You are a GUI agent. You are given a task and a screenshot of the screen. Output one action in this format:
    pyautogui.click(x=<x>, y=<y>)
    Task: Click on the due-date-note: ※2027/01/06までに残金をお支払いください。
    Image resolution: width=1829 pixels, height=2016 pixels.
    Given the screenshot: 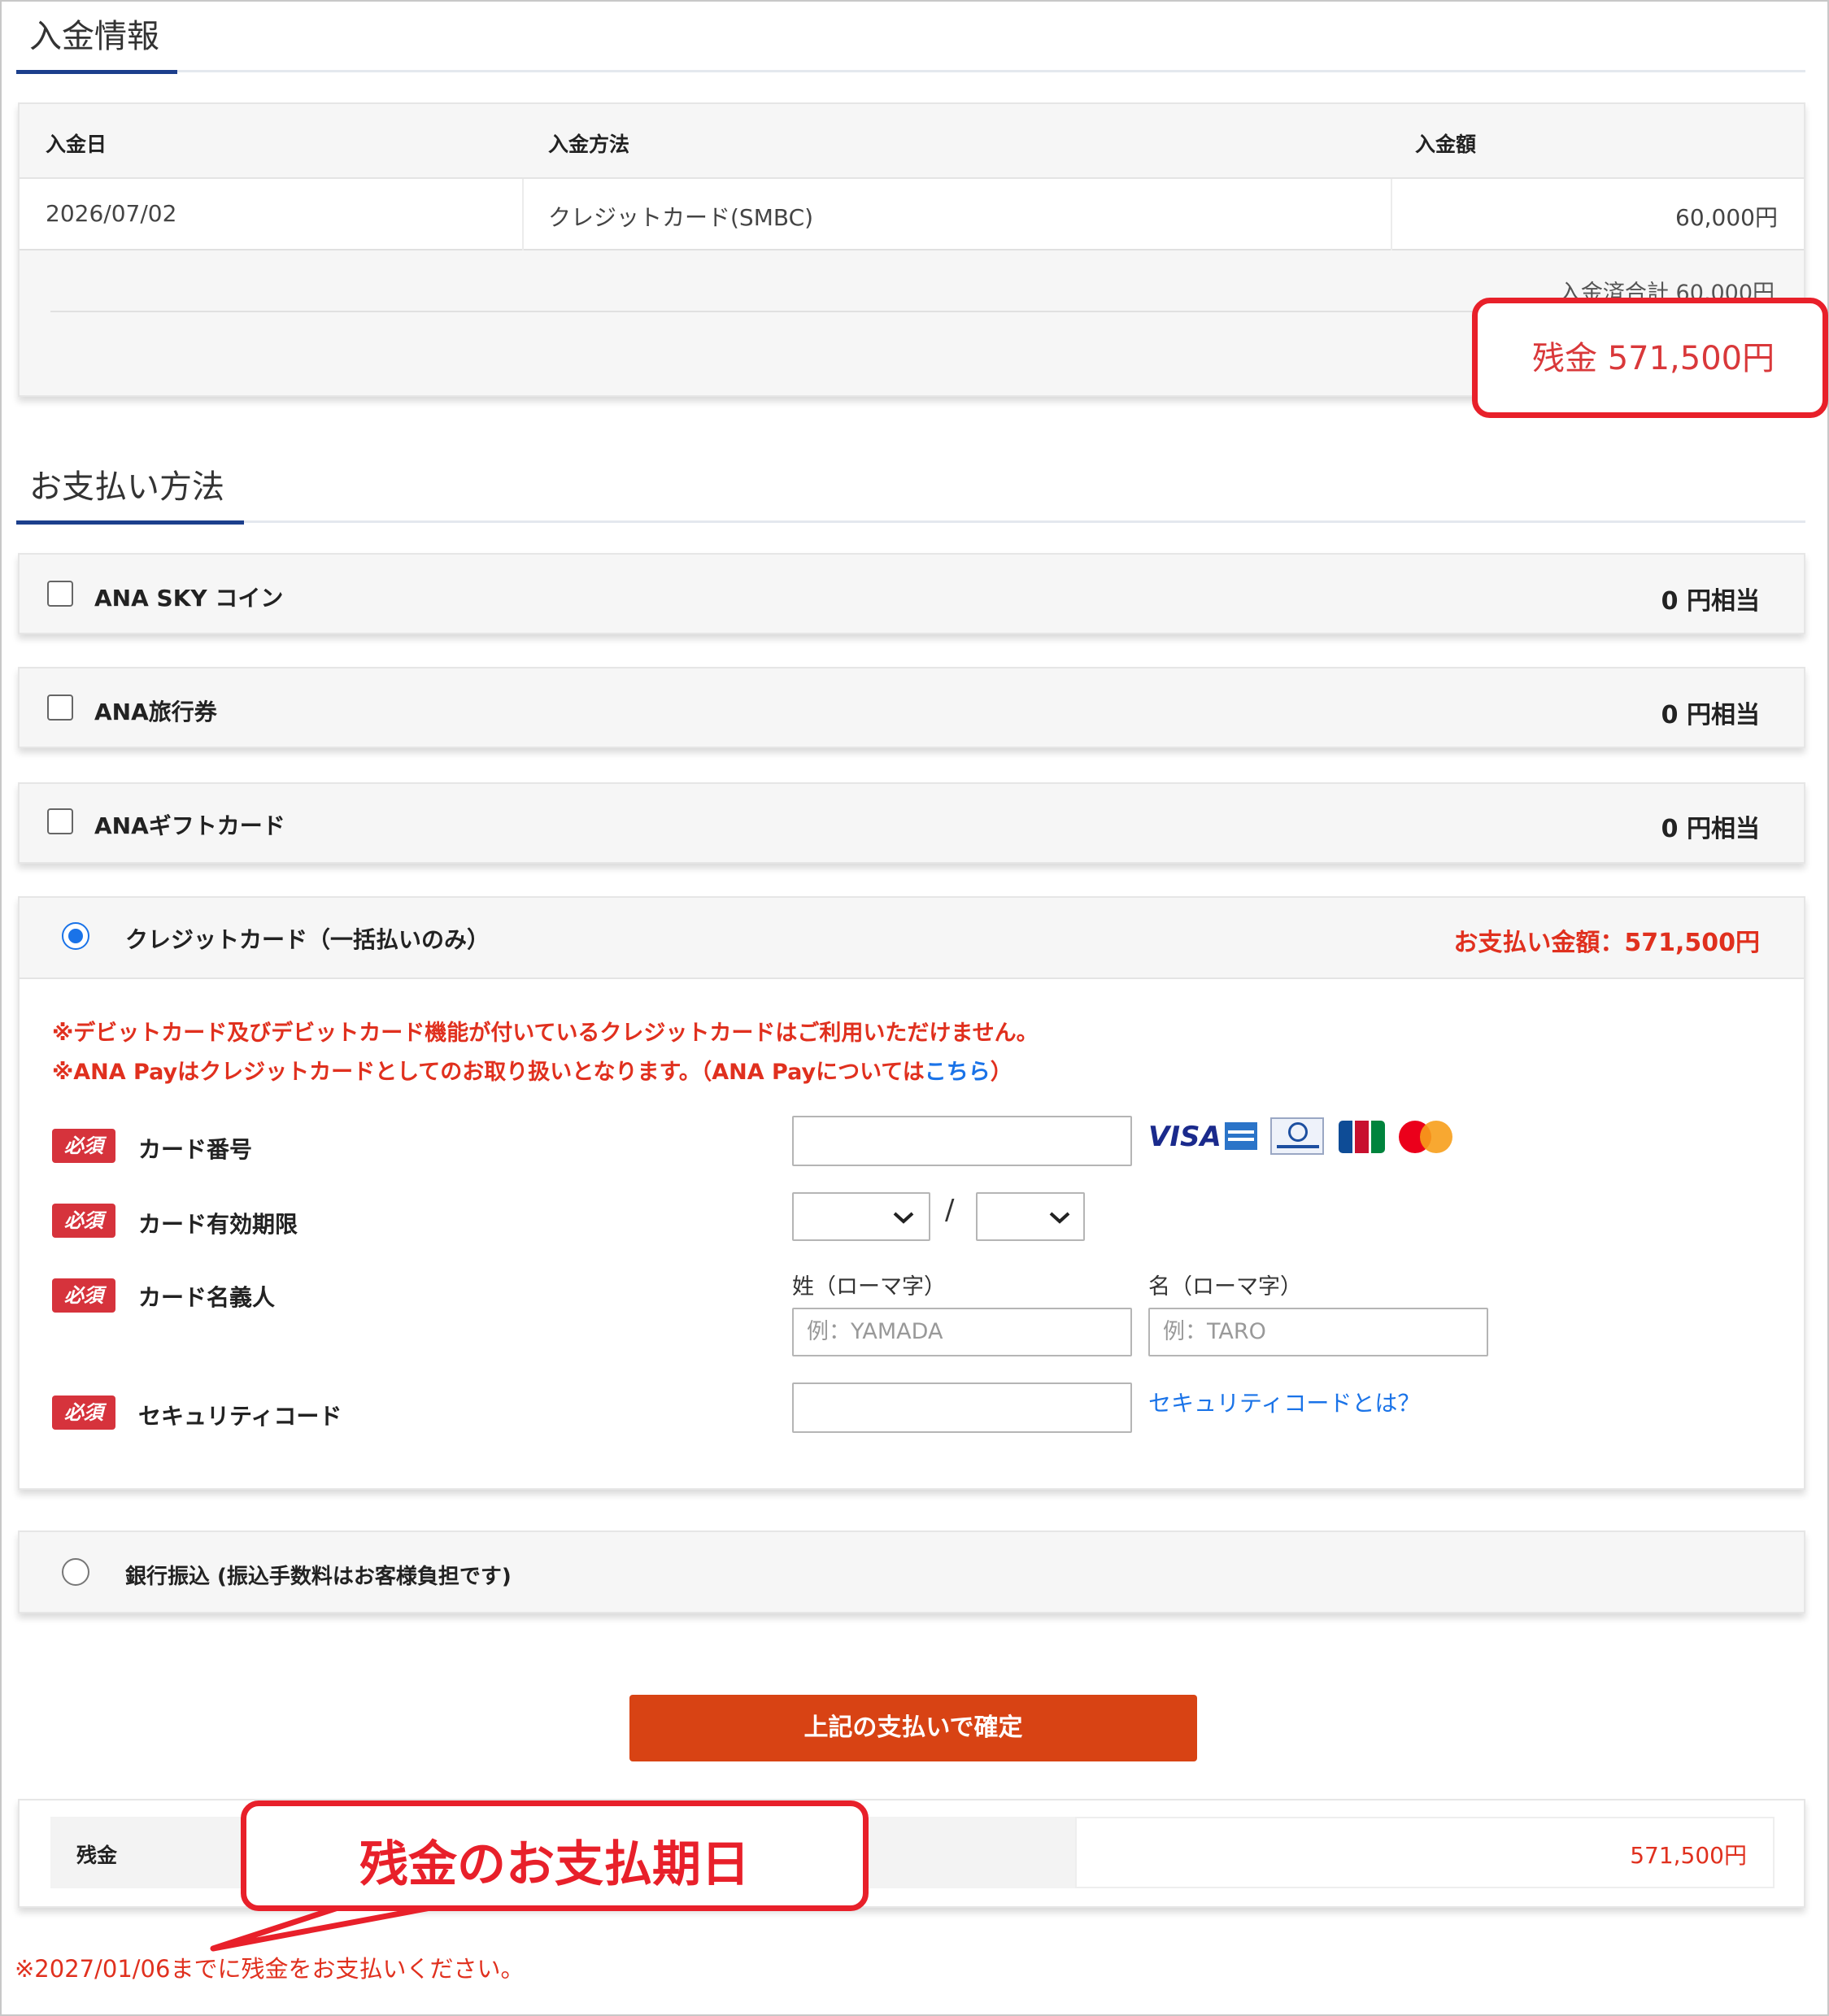 What is the action you would take?
    pyautogui.click(x=270, y=1969)
    